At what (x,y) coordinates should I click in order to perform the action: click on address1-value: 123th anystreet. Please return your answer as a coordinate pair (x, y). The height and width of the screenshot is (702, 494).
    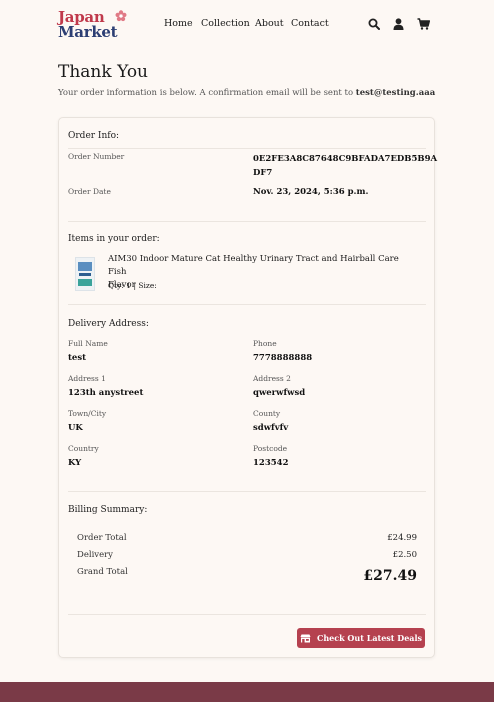
    Looking at the image, I should click on (106, 393).